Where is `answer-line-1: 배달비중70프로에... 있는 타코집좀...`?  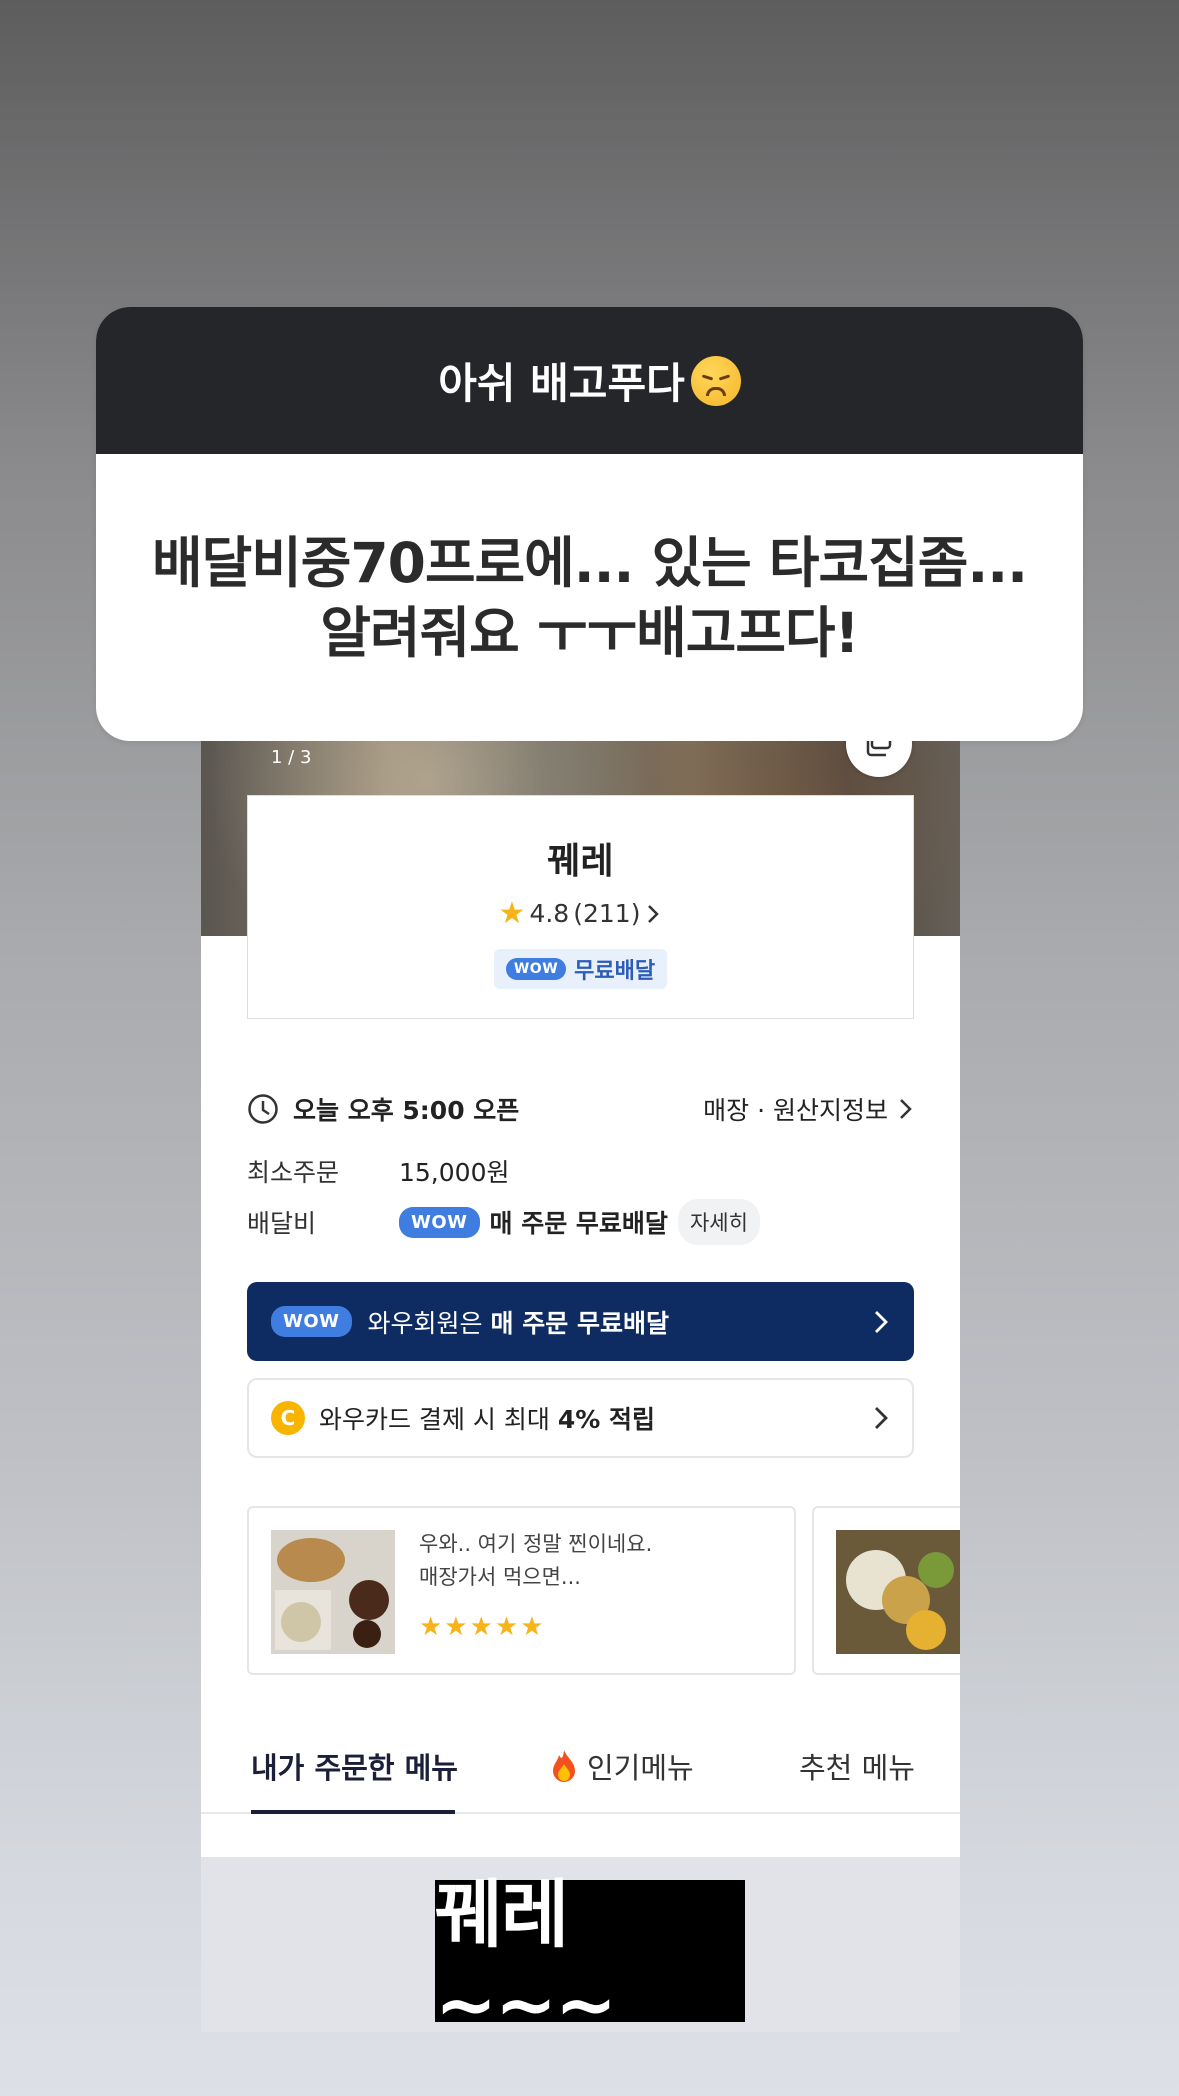 answer-line-1: 배달비중70프로에... 있는 타코집좀... is located at coordinates (590, 562).